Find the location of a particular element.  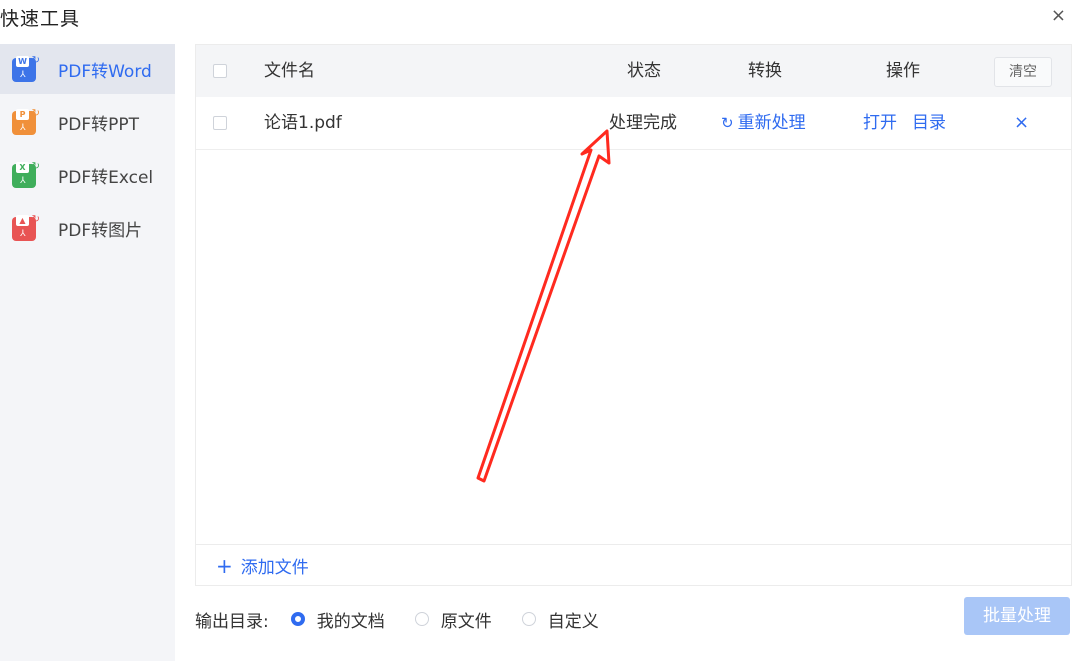

sidebar-item-label: PDF转Excel is located at coordinates (106, 177).